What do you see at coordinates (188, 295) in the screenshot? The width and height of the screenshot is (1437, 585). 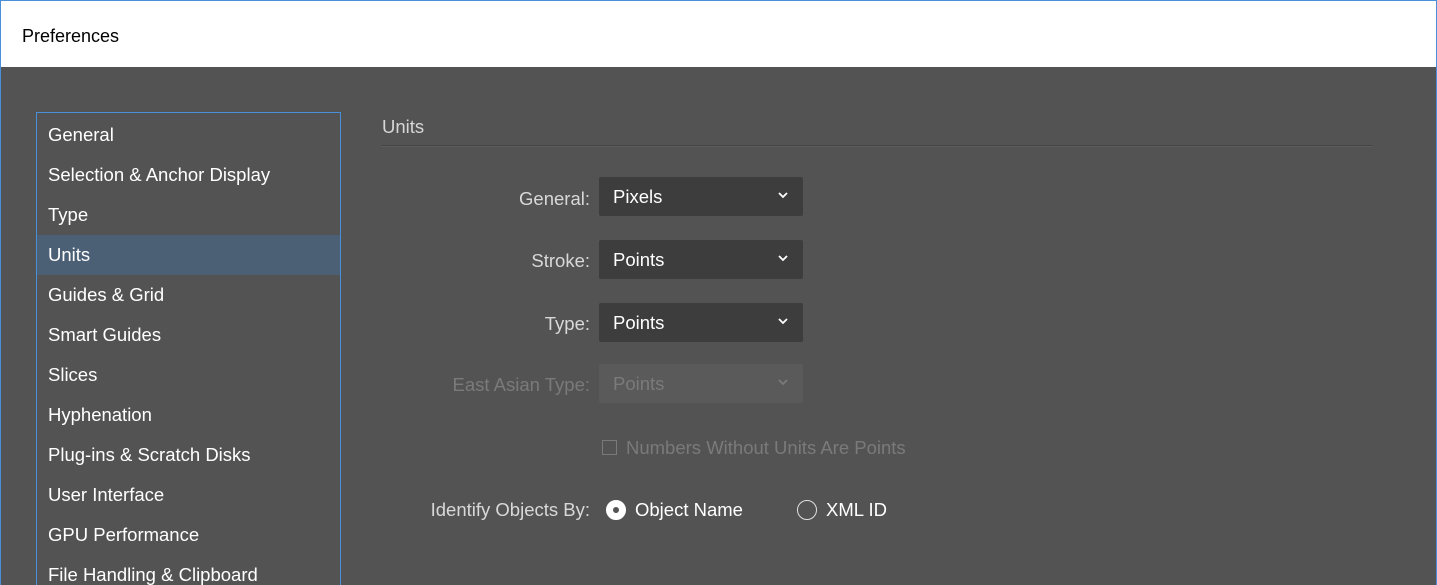 I see `category-item-guides-grid: Guides & Grid` at bounding box center [188, 295].